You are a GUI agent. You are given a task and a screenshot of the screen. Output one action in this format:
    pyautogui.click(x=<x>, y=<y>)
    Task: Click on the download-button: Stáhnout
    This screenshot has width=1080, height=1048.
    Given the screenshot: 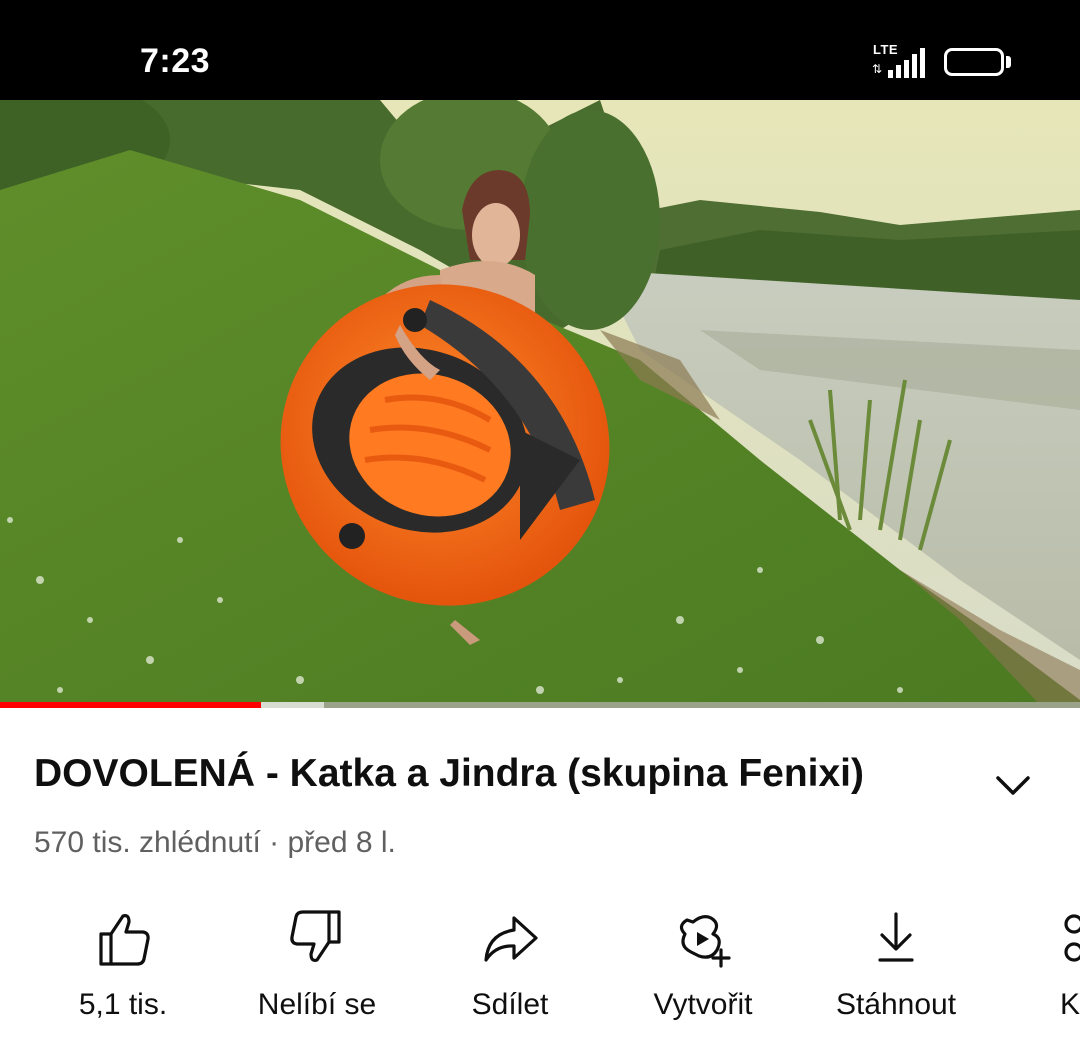 What is the action you would take?
    pyautogui.click(x=896, y=970)
    